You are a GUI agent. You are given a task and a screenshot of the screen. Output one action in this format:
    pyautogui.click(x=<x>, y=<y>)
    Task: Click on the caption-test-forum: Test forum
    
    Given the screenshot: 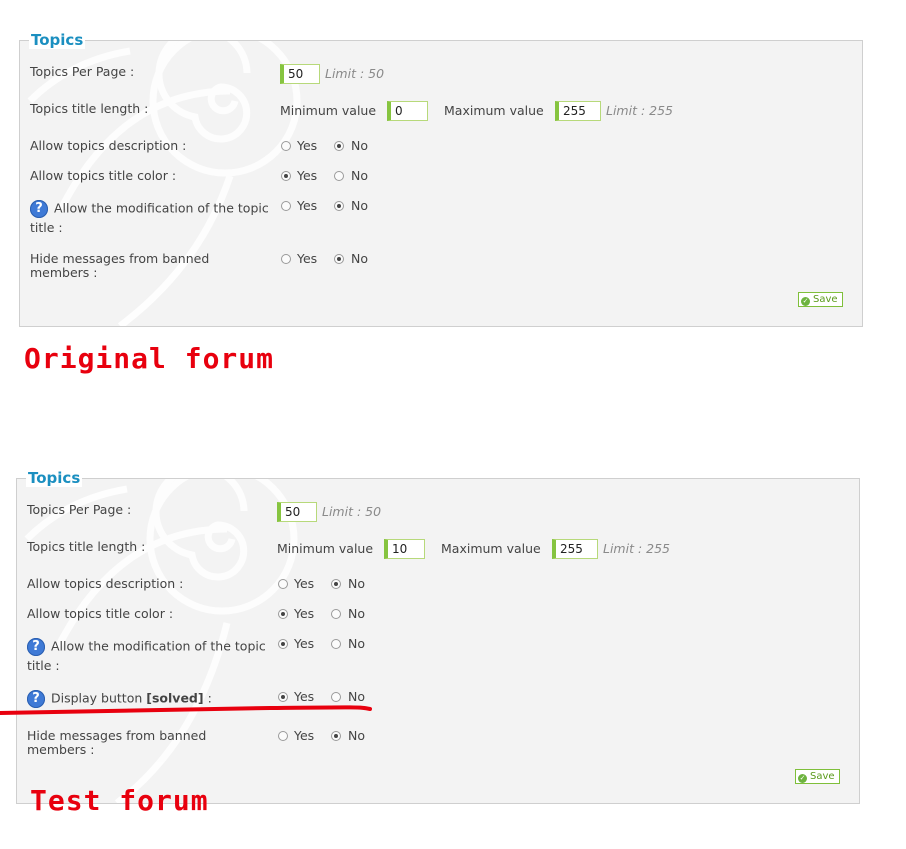 What is the action you would take?
    pyautogui.click(x=119, y=800)
    